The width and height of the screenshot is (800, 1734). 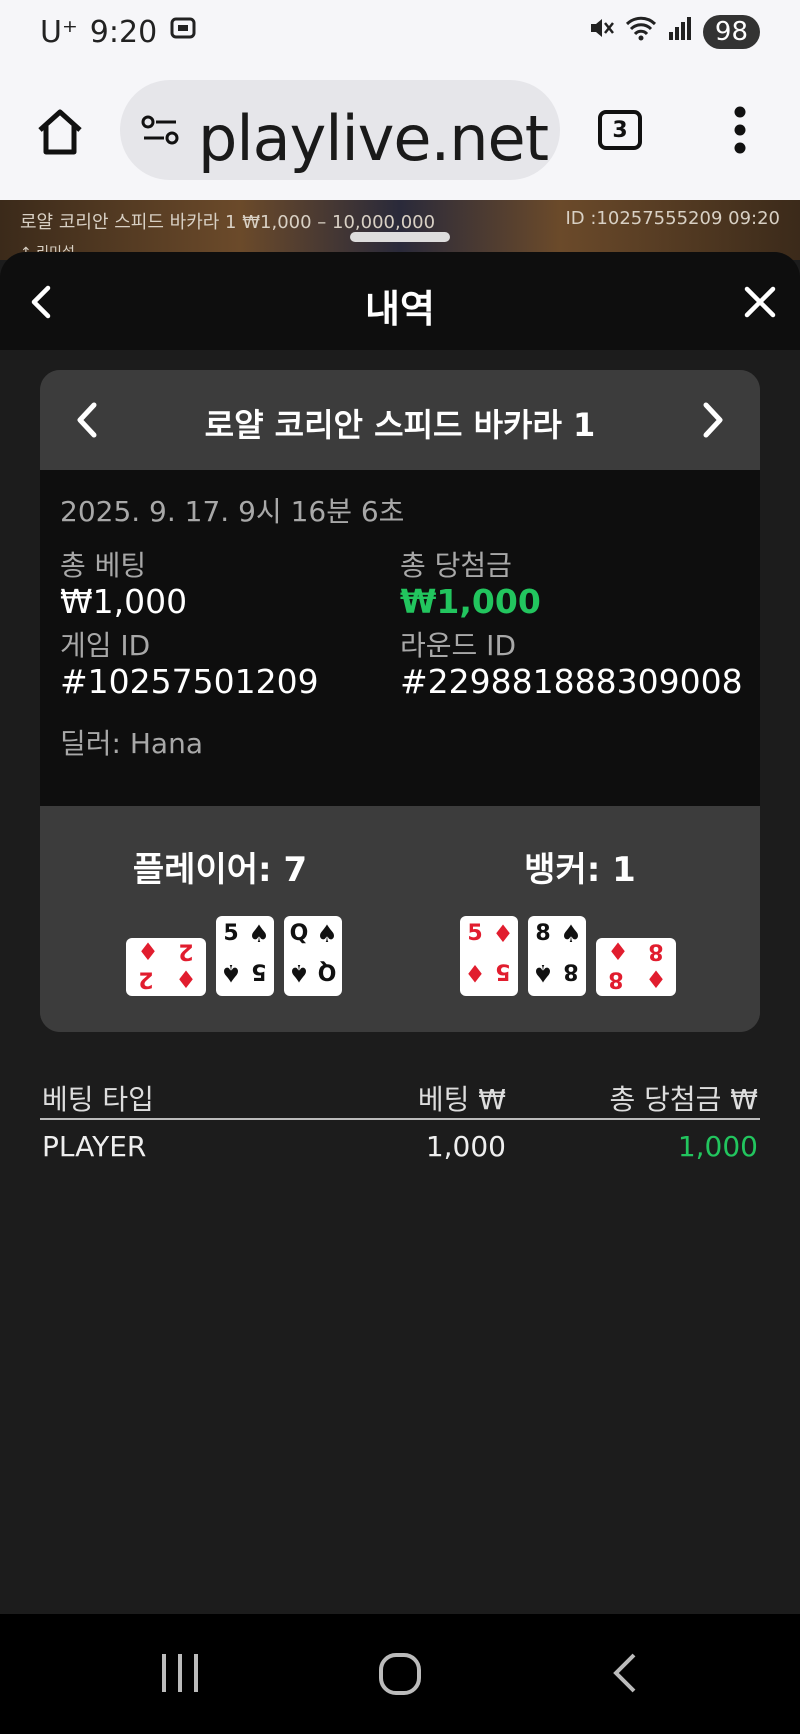 What do you see at coordinates (94, 1146) in the screenshot?
I see `bet-type-cell: PLAYER` at bounding box center [94, 1146].